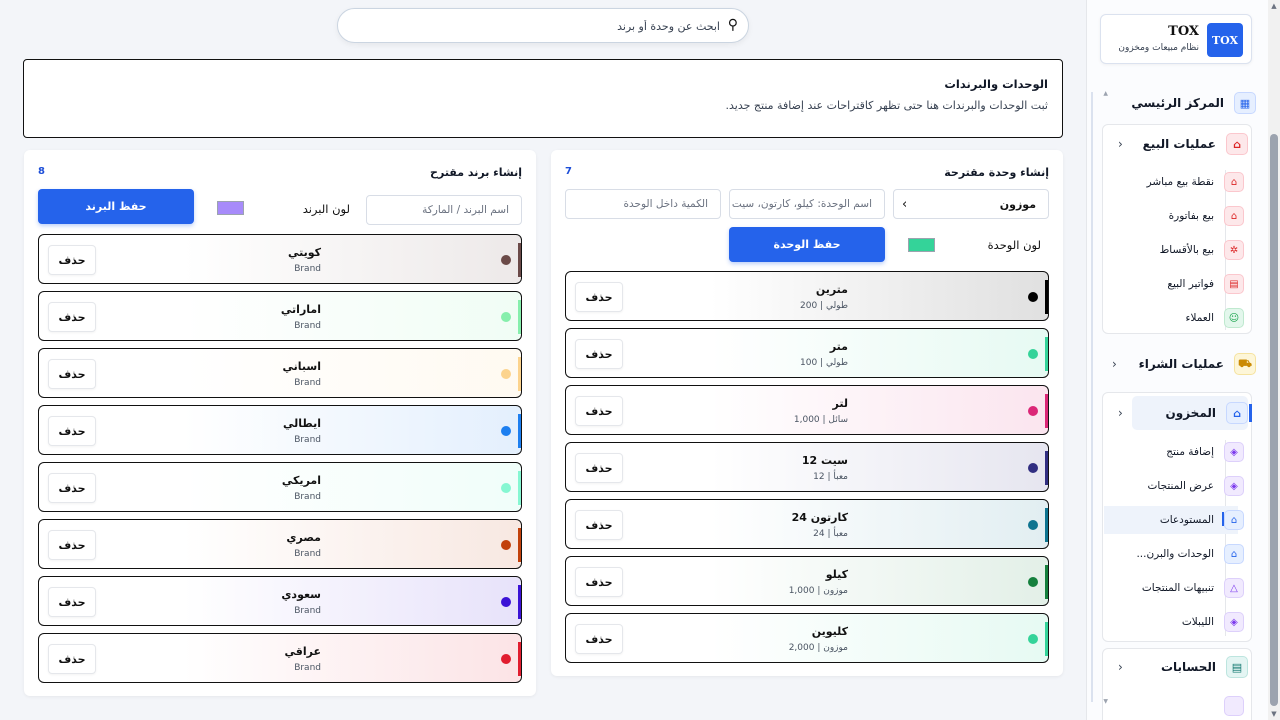 The image size is (1280, 720). Describe the element at coordinates (301, 594) in the screenshot. I see `row-name: سعودي` at that location.